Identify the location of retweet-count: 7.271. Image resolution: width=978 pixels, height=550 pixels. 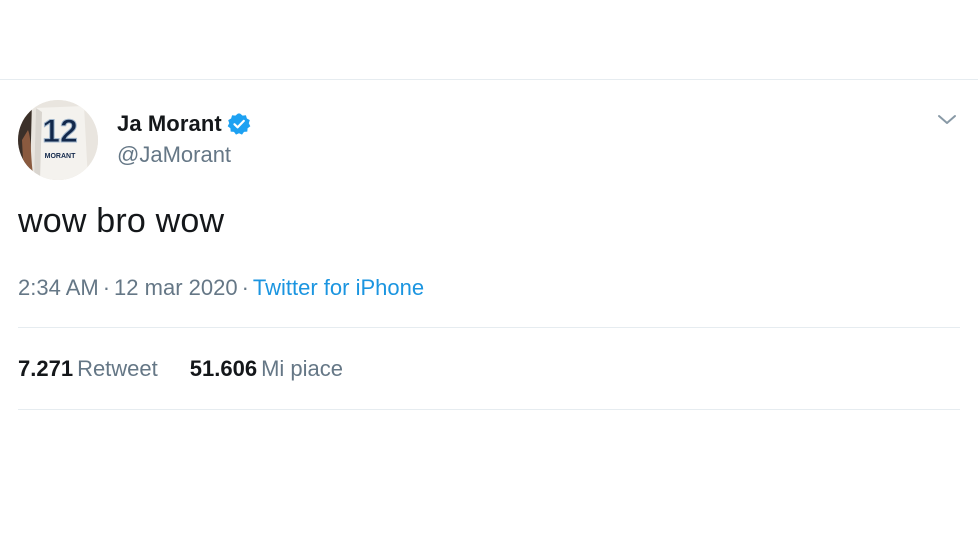
(46, 368).